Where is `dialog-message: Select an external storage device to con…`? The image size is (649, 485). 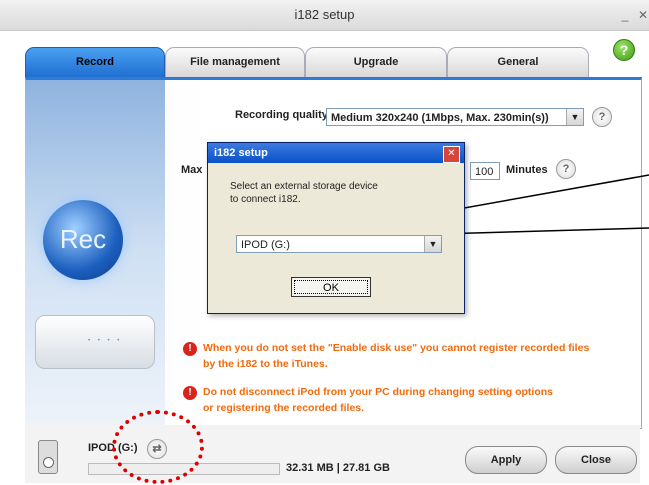 dialog-message: Select an external storage device to con… is located at coordinates (304, 193).